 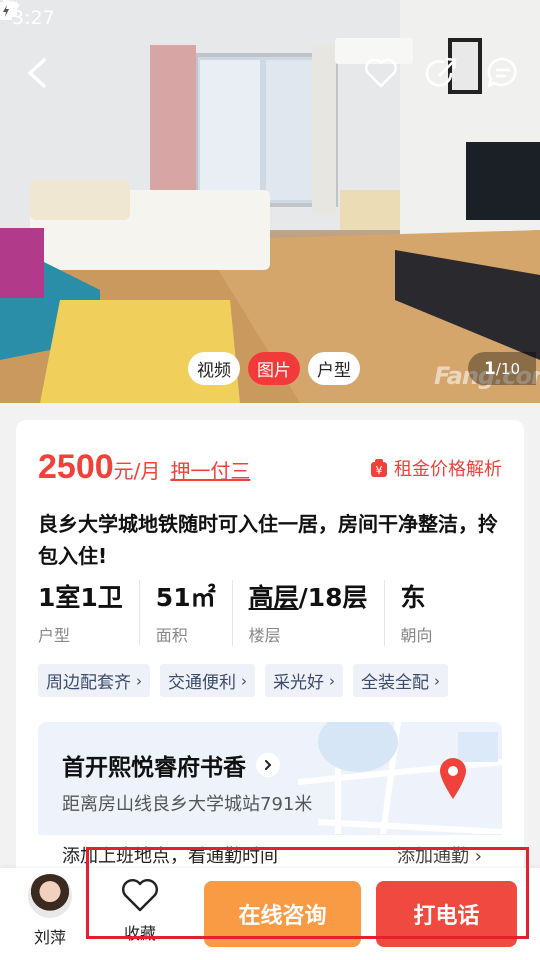 I want to click on bottom-action-bar: 刘萍 收藏 在线咨询 打电话, so click(x=270, y=914).